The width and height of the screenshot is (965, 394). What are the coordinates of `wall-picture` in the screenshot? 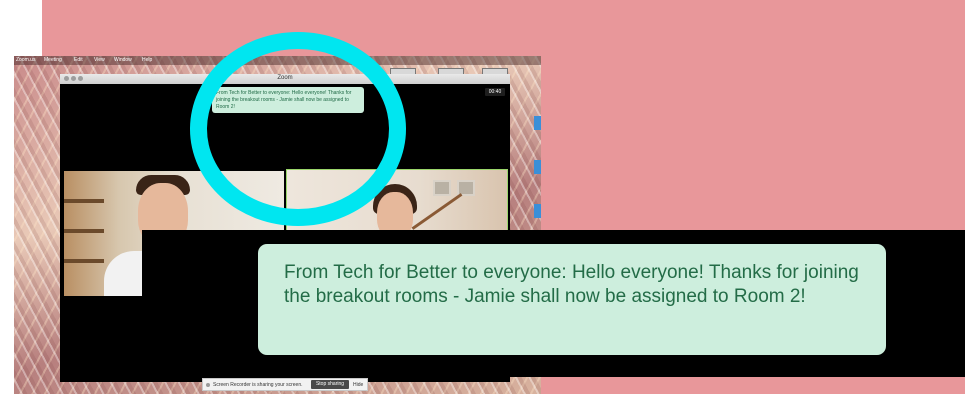 It's located at (442, 188).